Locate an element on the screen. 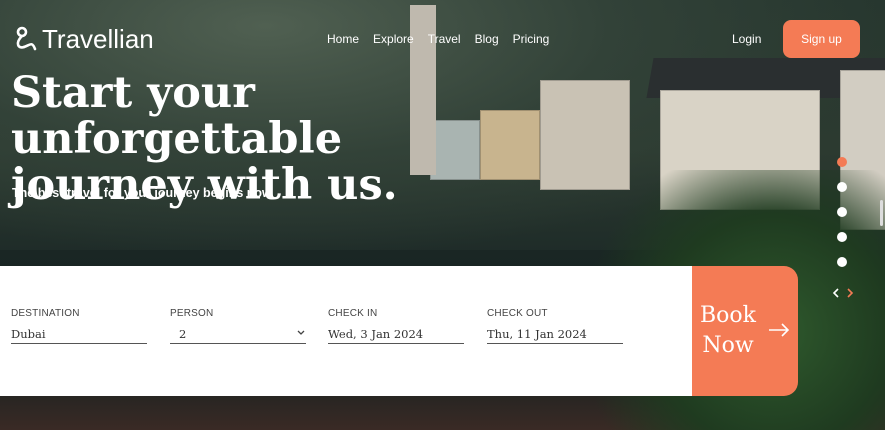  destination-input: Dubai is located at coordinates (79, 334).